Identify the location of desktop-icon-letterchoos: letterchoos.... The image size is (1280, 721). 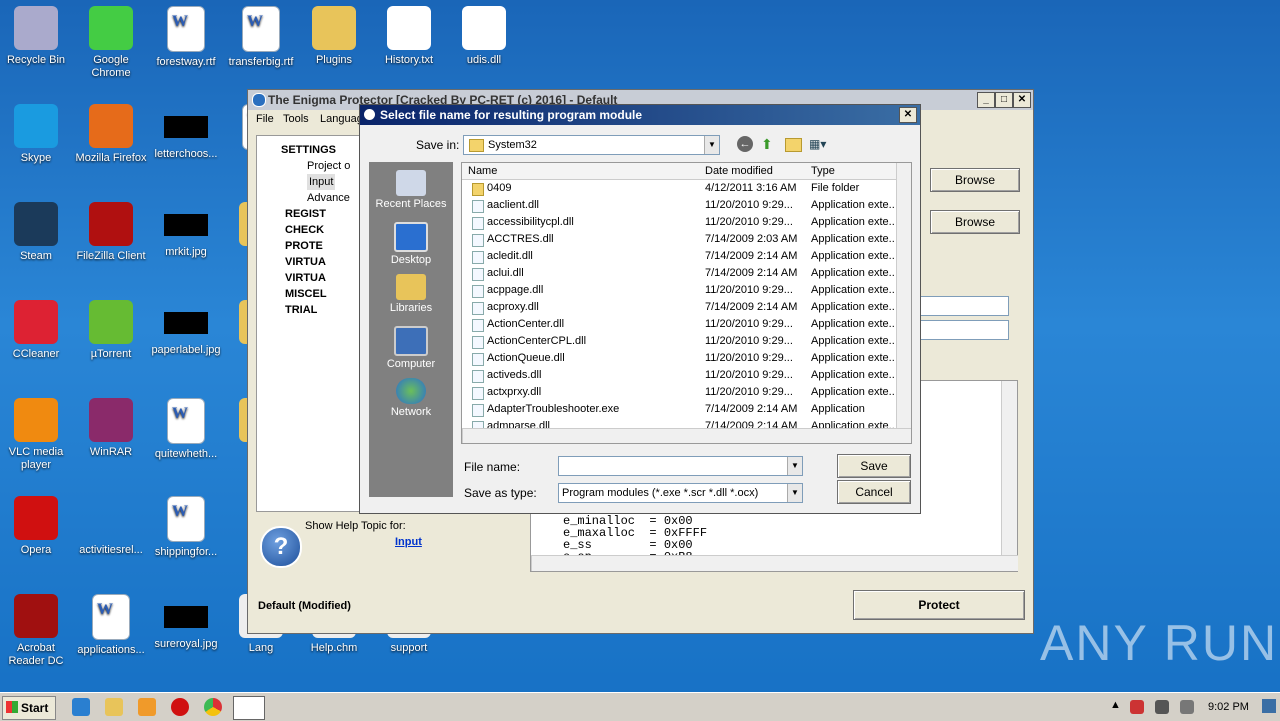
(186, 132).